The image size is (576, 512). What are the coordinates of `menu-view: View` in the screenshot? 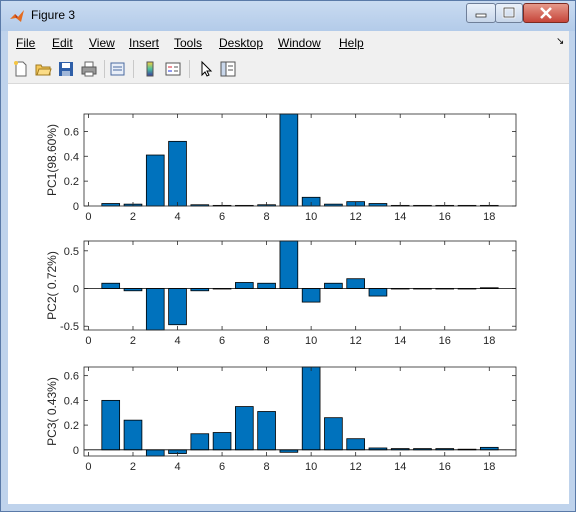 It's located at (102, 43).